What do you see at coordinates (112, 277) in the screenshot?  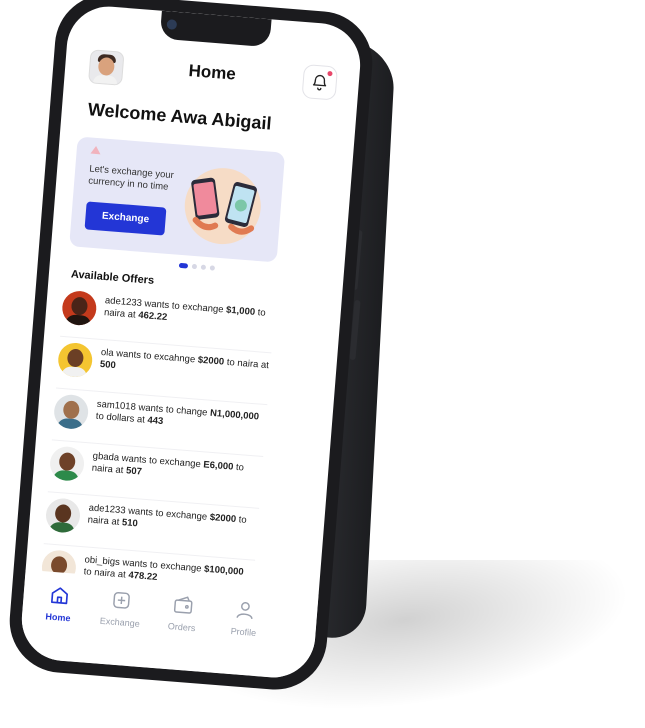 I see `offers-heading: Available Offers` at bounding box center [112, 277].